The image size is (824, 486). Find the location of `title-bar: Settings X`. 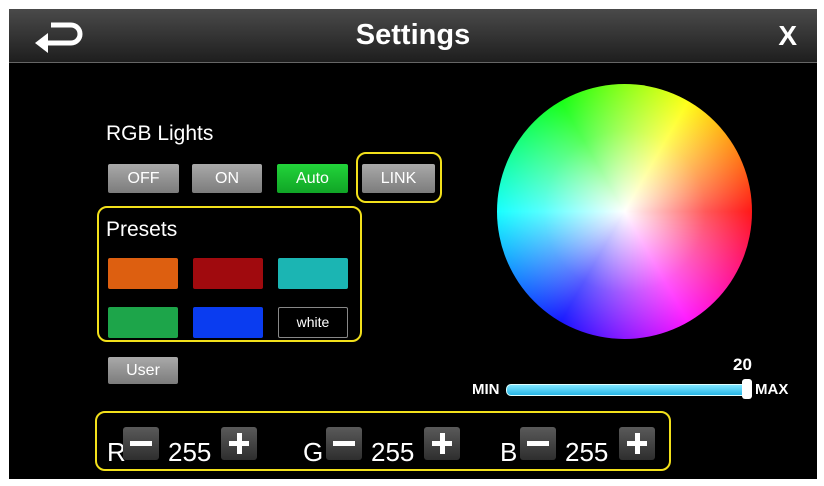

title-bar: Settings X is located at coordinates (413, 36).